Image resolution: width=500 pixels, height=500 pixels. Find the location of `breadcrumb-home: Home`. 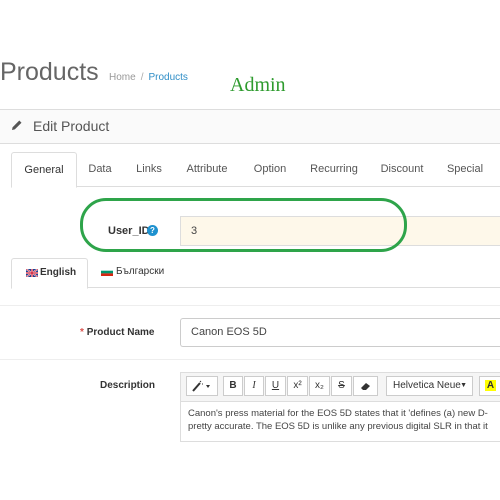

breadcrumb-home: Home is located at coordinates (122, 77).